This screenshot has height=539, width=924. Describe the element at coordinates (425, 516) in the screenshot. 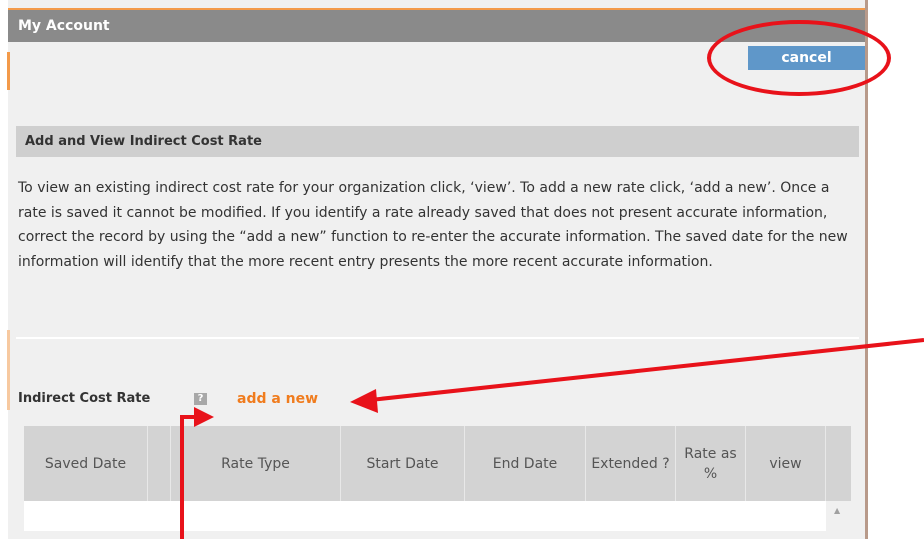

I see `rates-table-body` at that location.